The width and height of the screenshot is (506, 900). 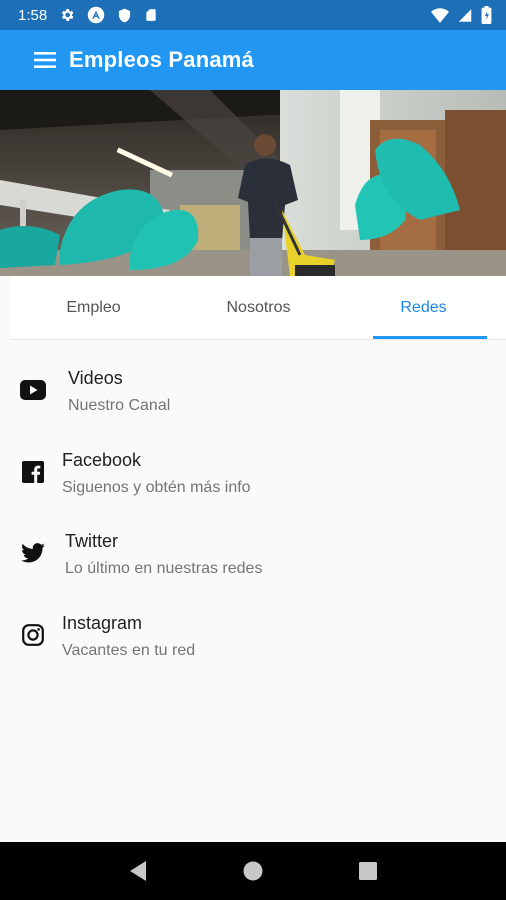 I want to click on sd-card-icon, so click(x=151, y=15).